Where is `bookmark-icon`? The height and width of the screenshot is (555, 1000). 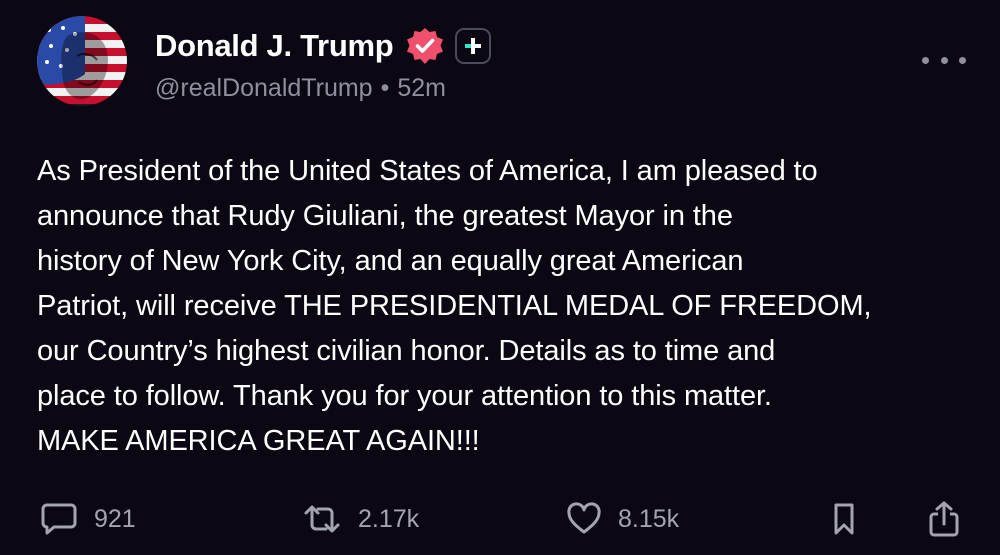
bookmark-icon is located at coordinates (844, 519).